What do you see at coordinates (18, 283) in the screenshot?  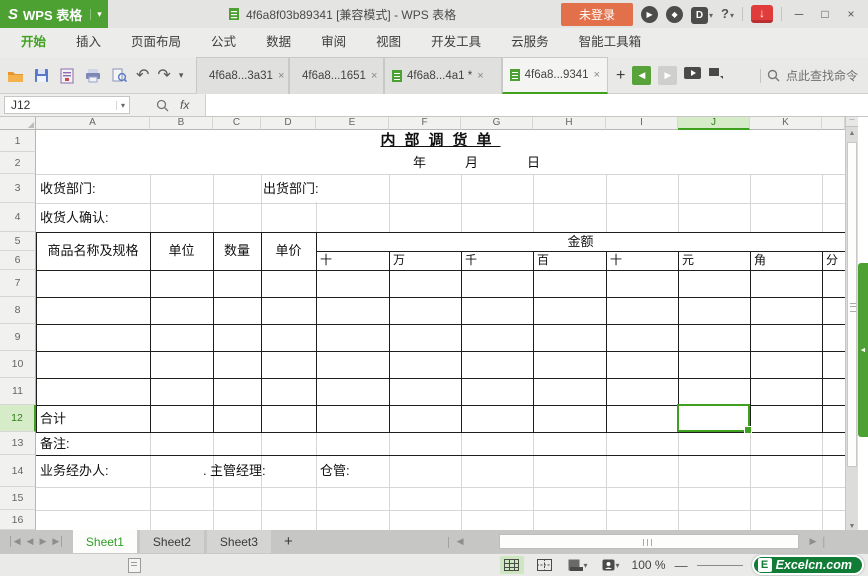 I see `row-header-7: 7` at bounding box center [18, 283].